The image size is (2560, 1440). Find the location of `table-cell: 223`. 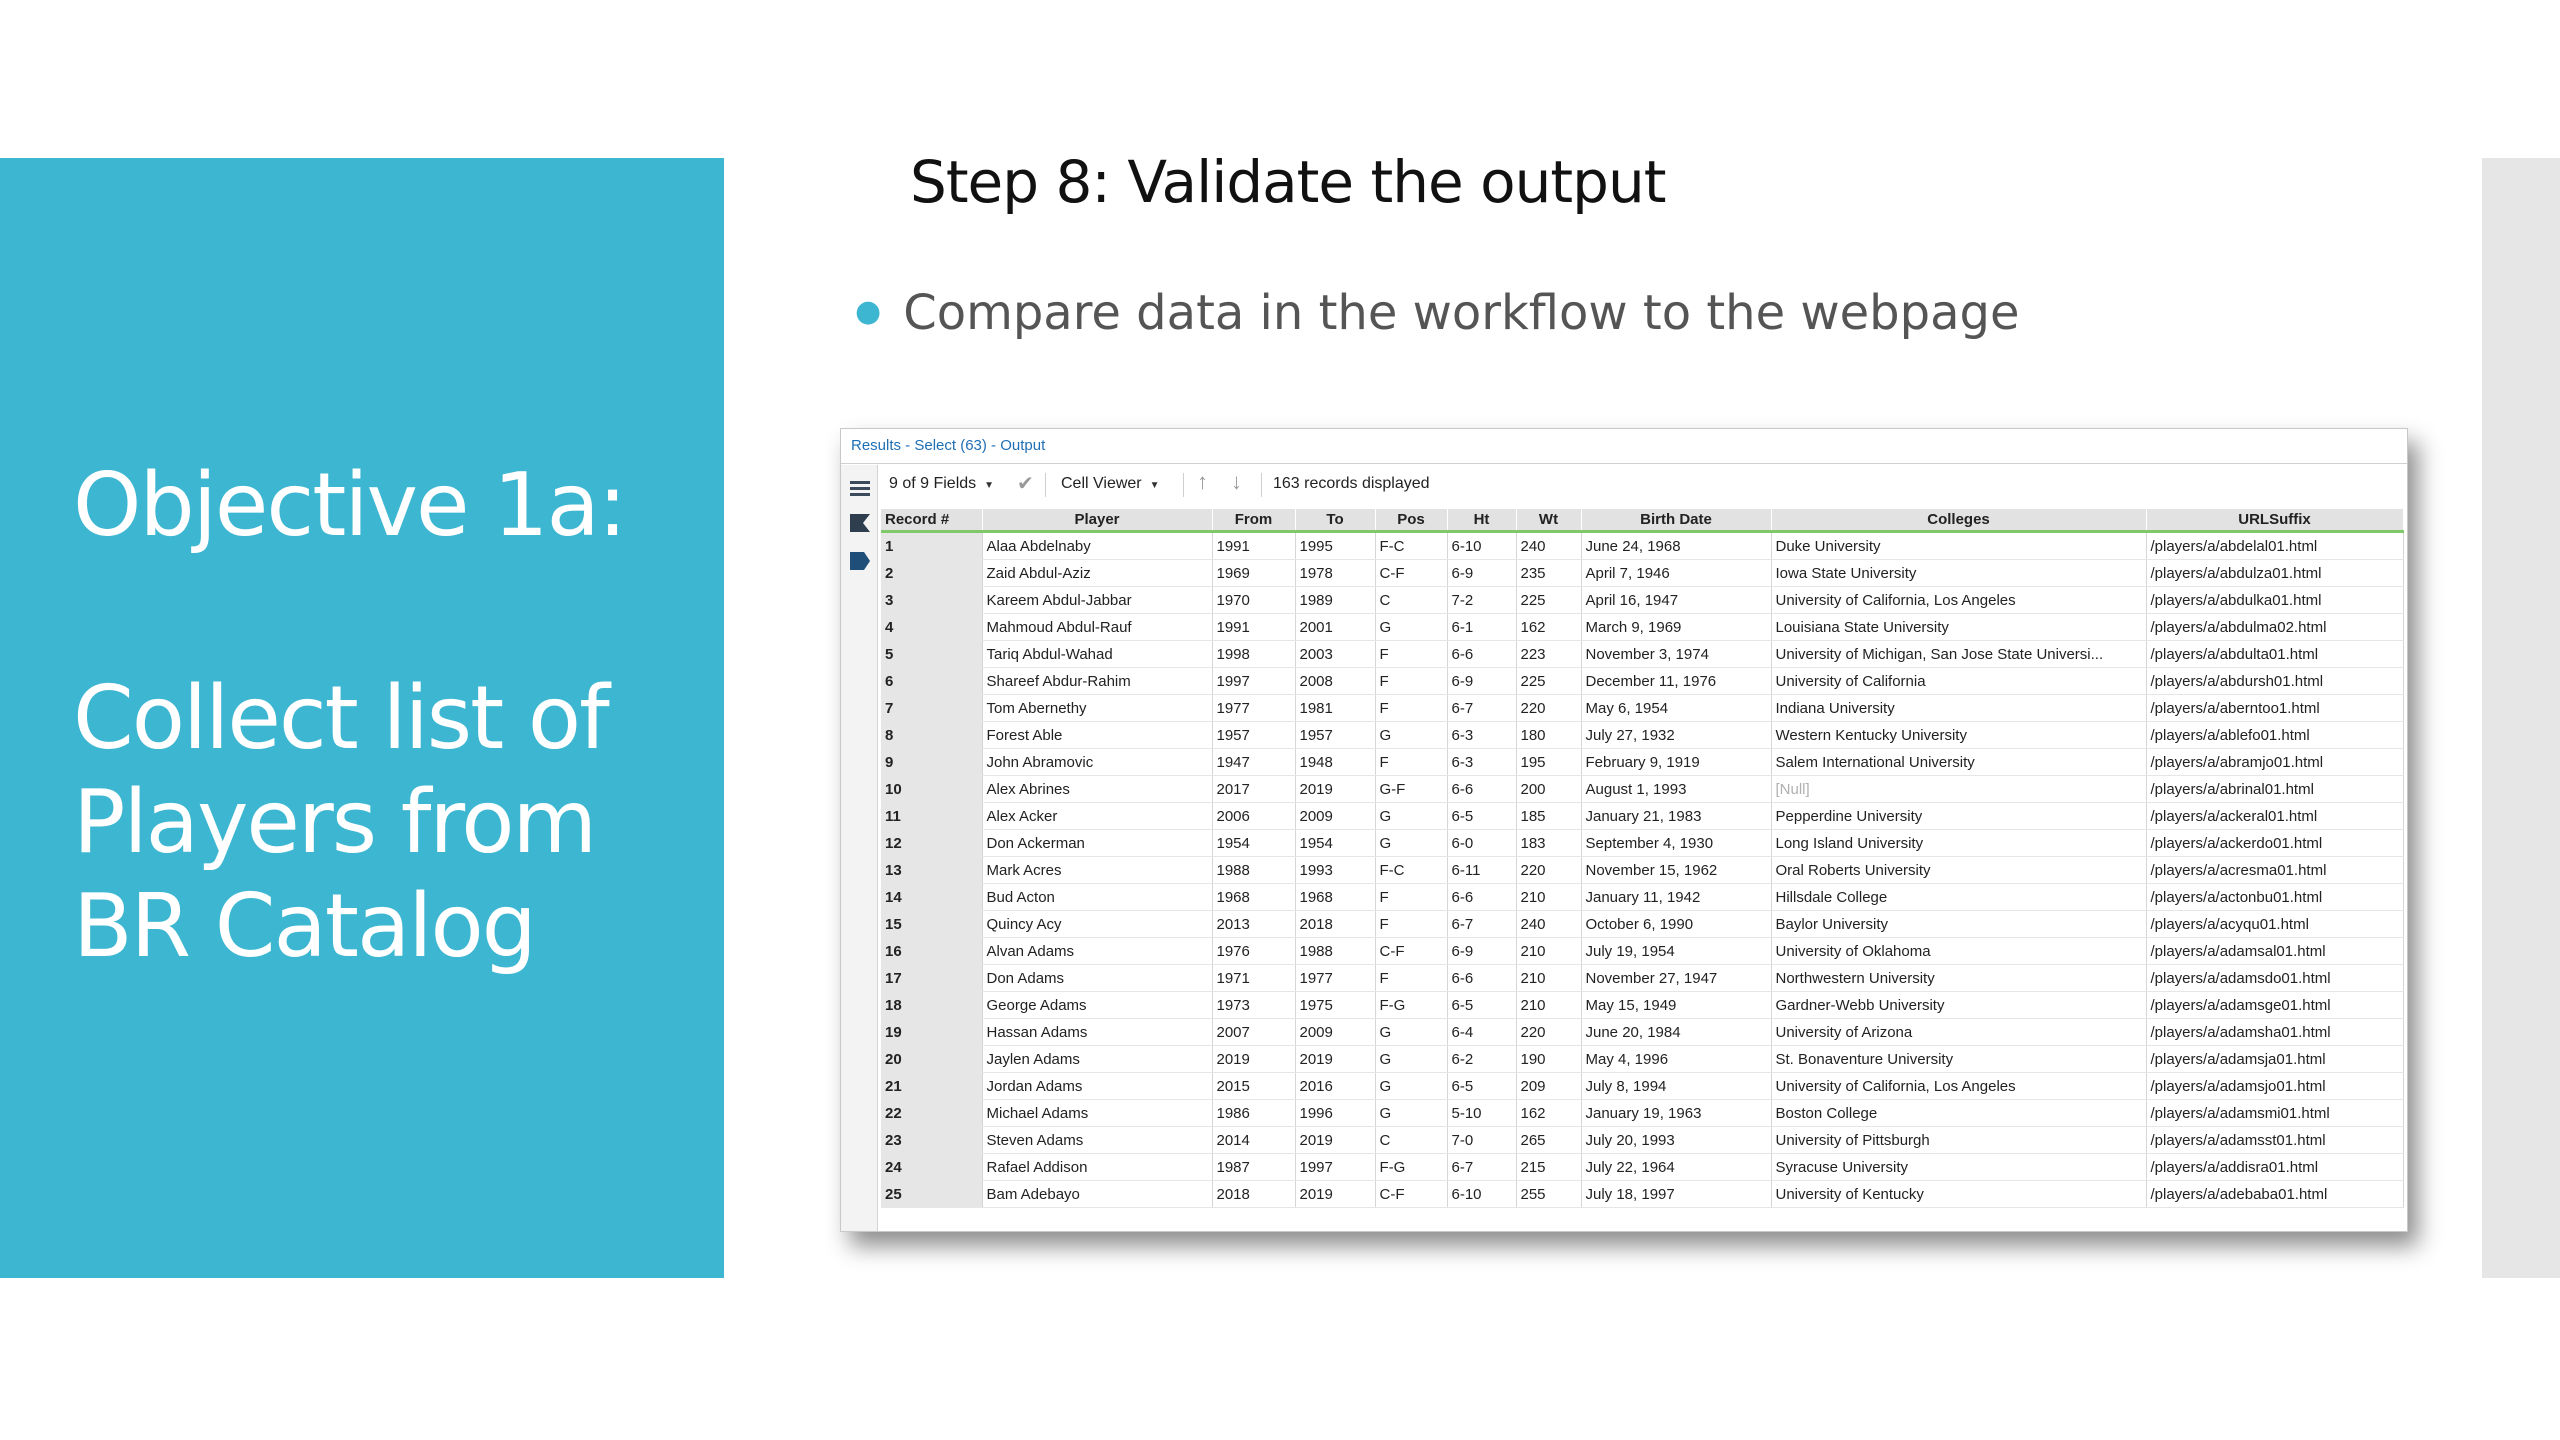

table-cell: 223 is located at coordinates (1549, 654).